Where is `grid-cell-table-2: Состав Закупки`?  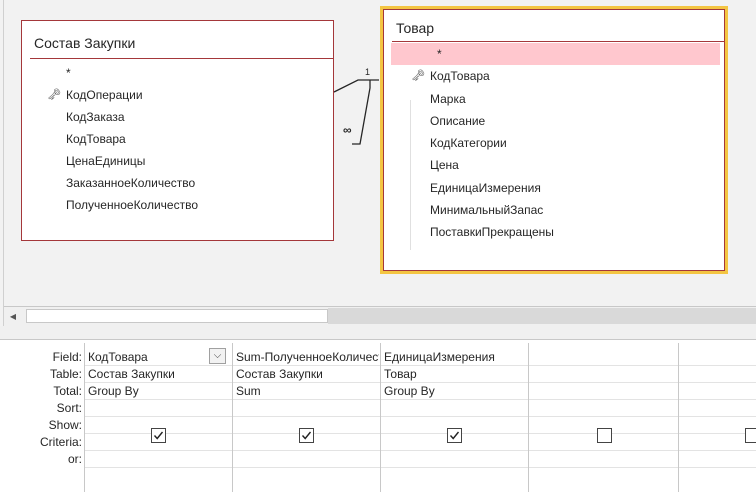
grid-cell-table-2: Состав Закупки is located at coordinates (306, 374).